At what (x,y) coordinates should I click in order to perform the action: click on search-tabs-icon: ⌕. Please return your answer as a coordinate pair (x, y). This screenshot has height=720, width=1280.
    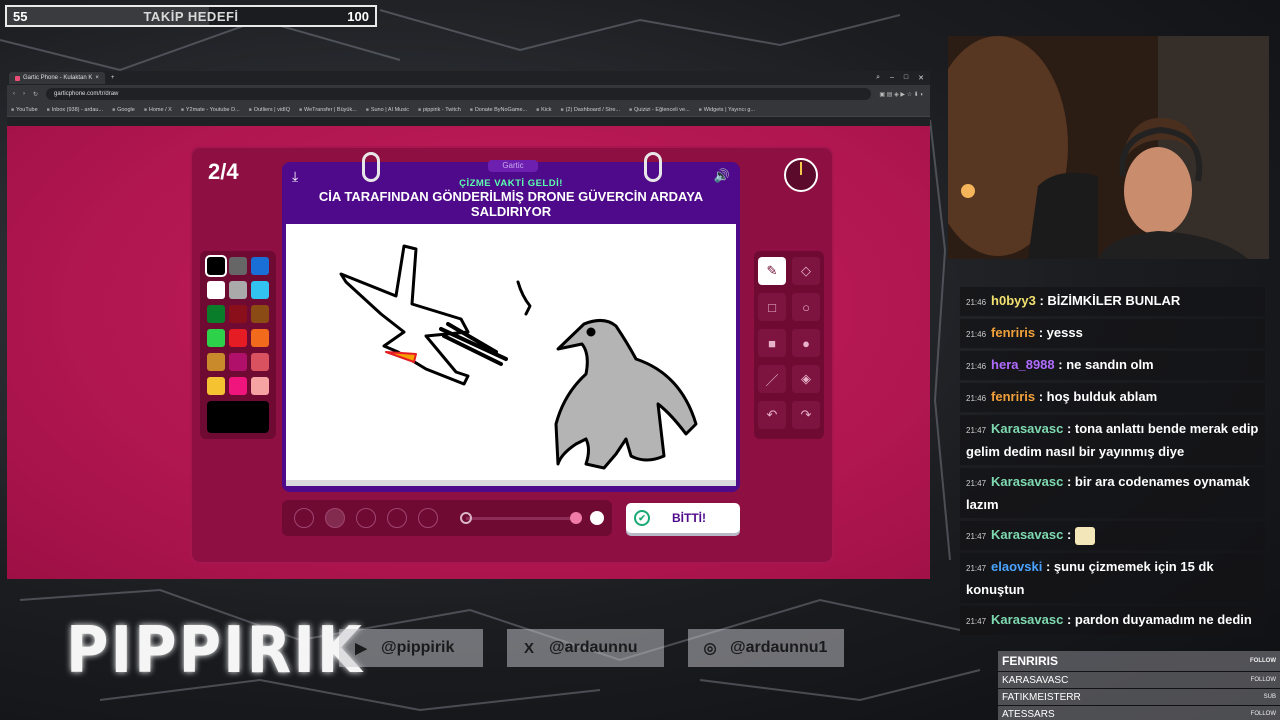
    Looking at the image, I should click on (878, 78).